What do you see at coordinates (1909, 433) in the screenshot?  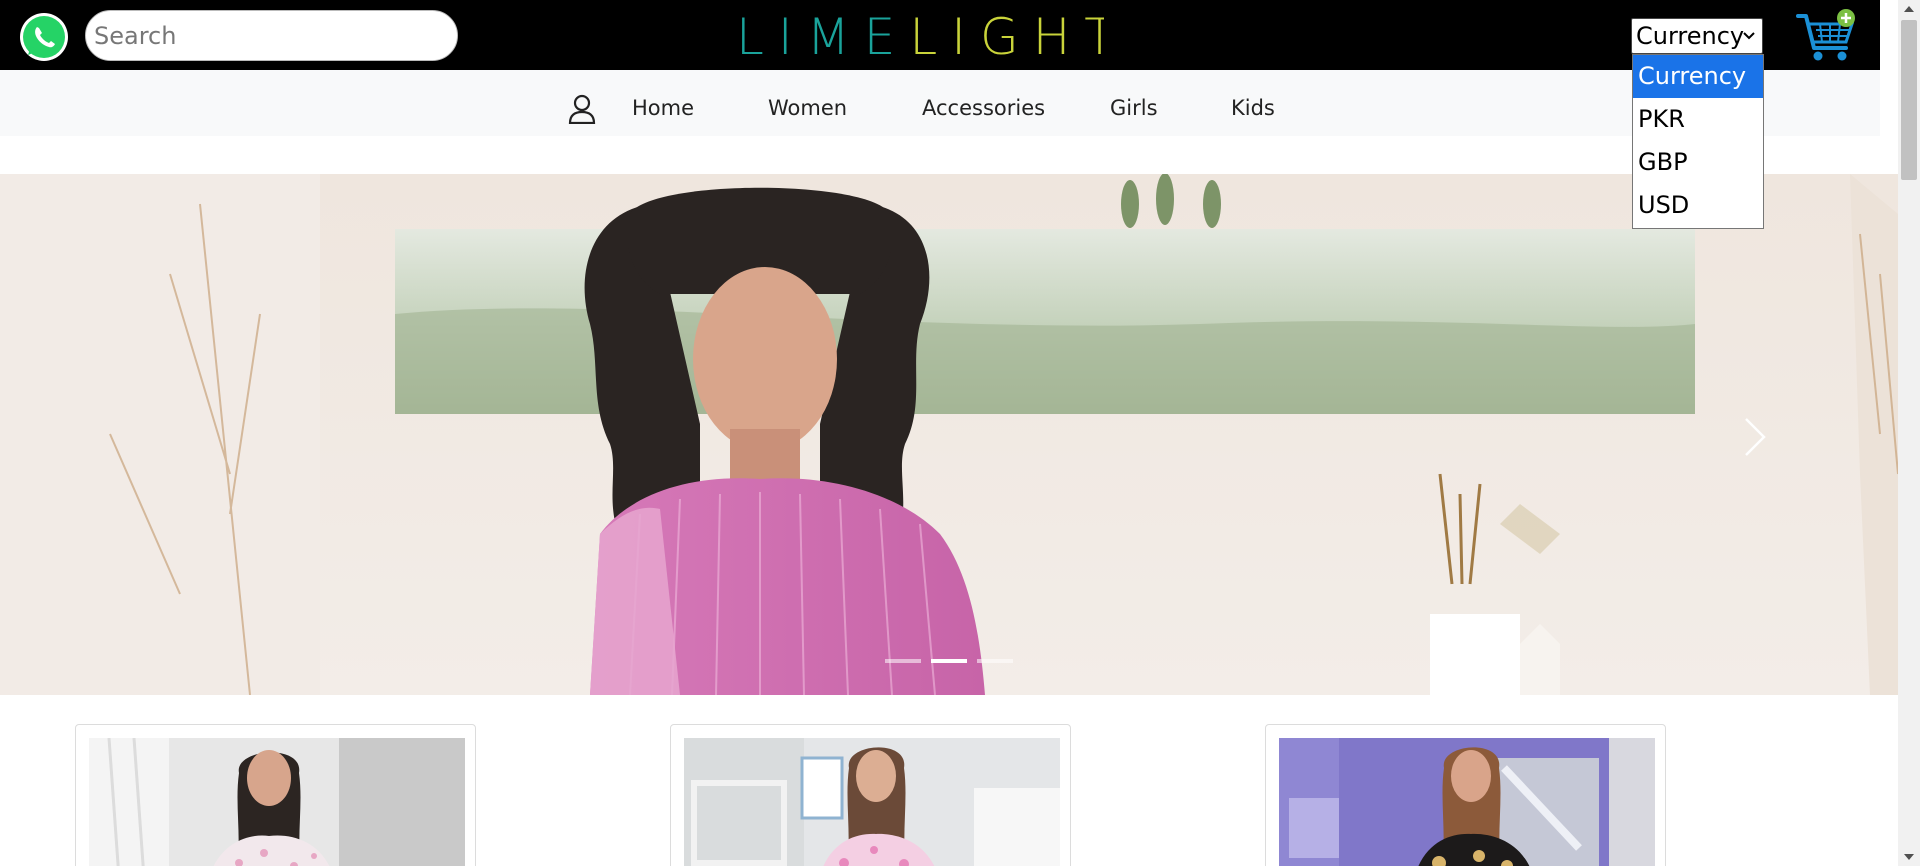 I see `page-scrollbar` at bounding box center [1909, 433].